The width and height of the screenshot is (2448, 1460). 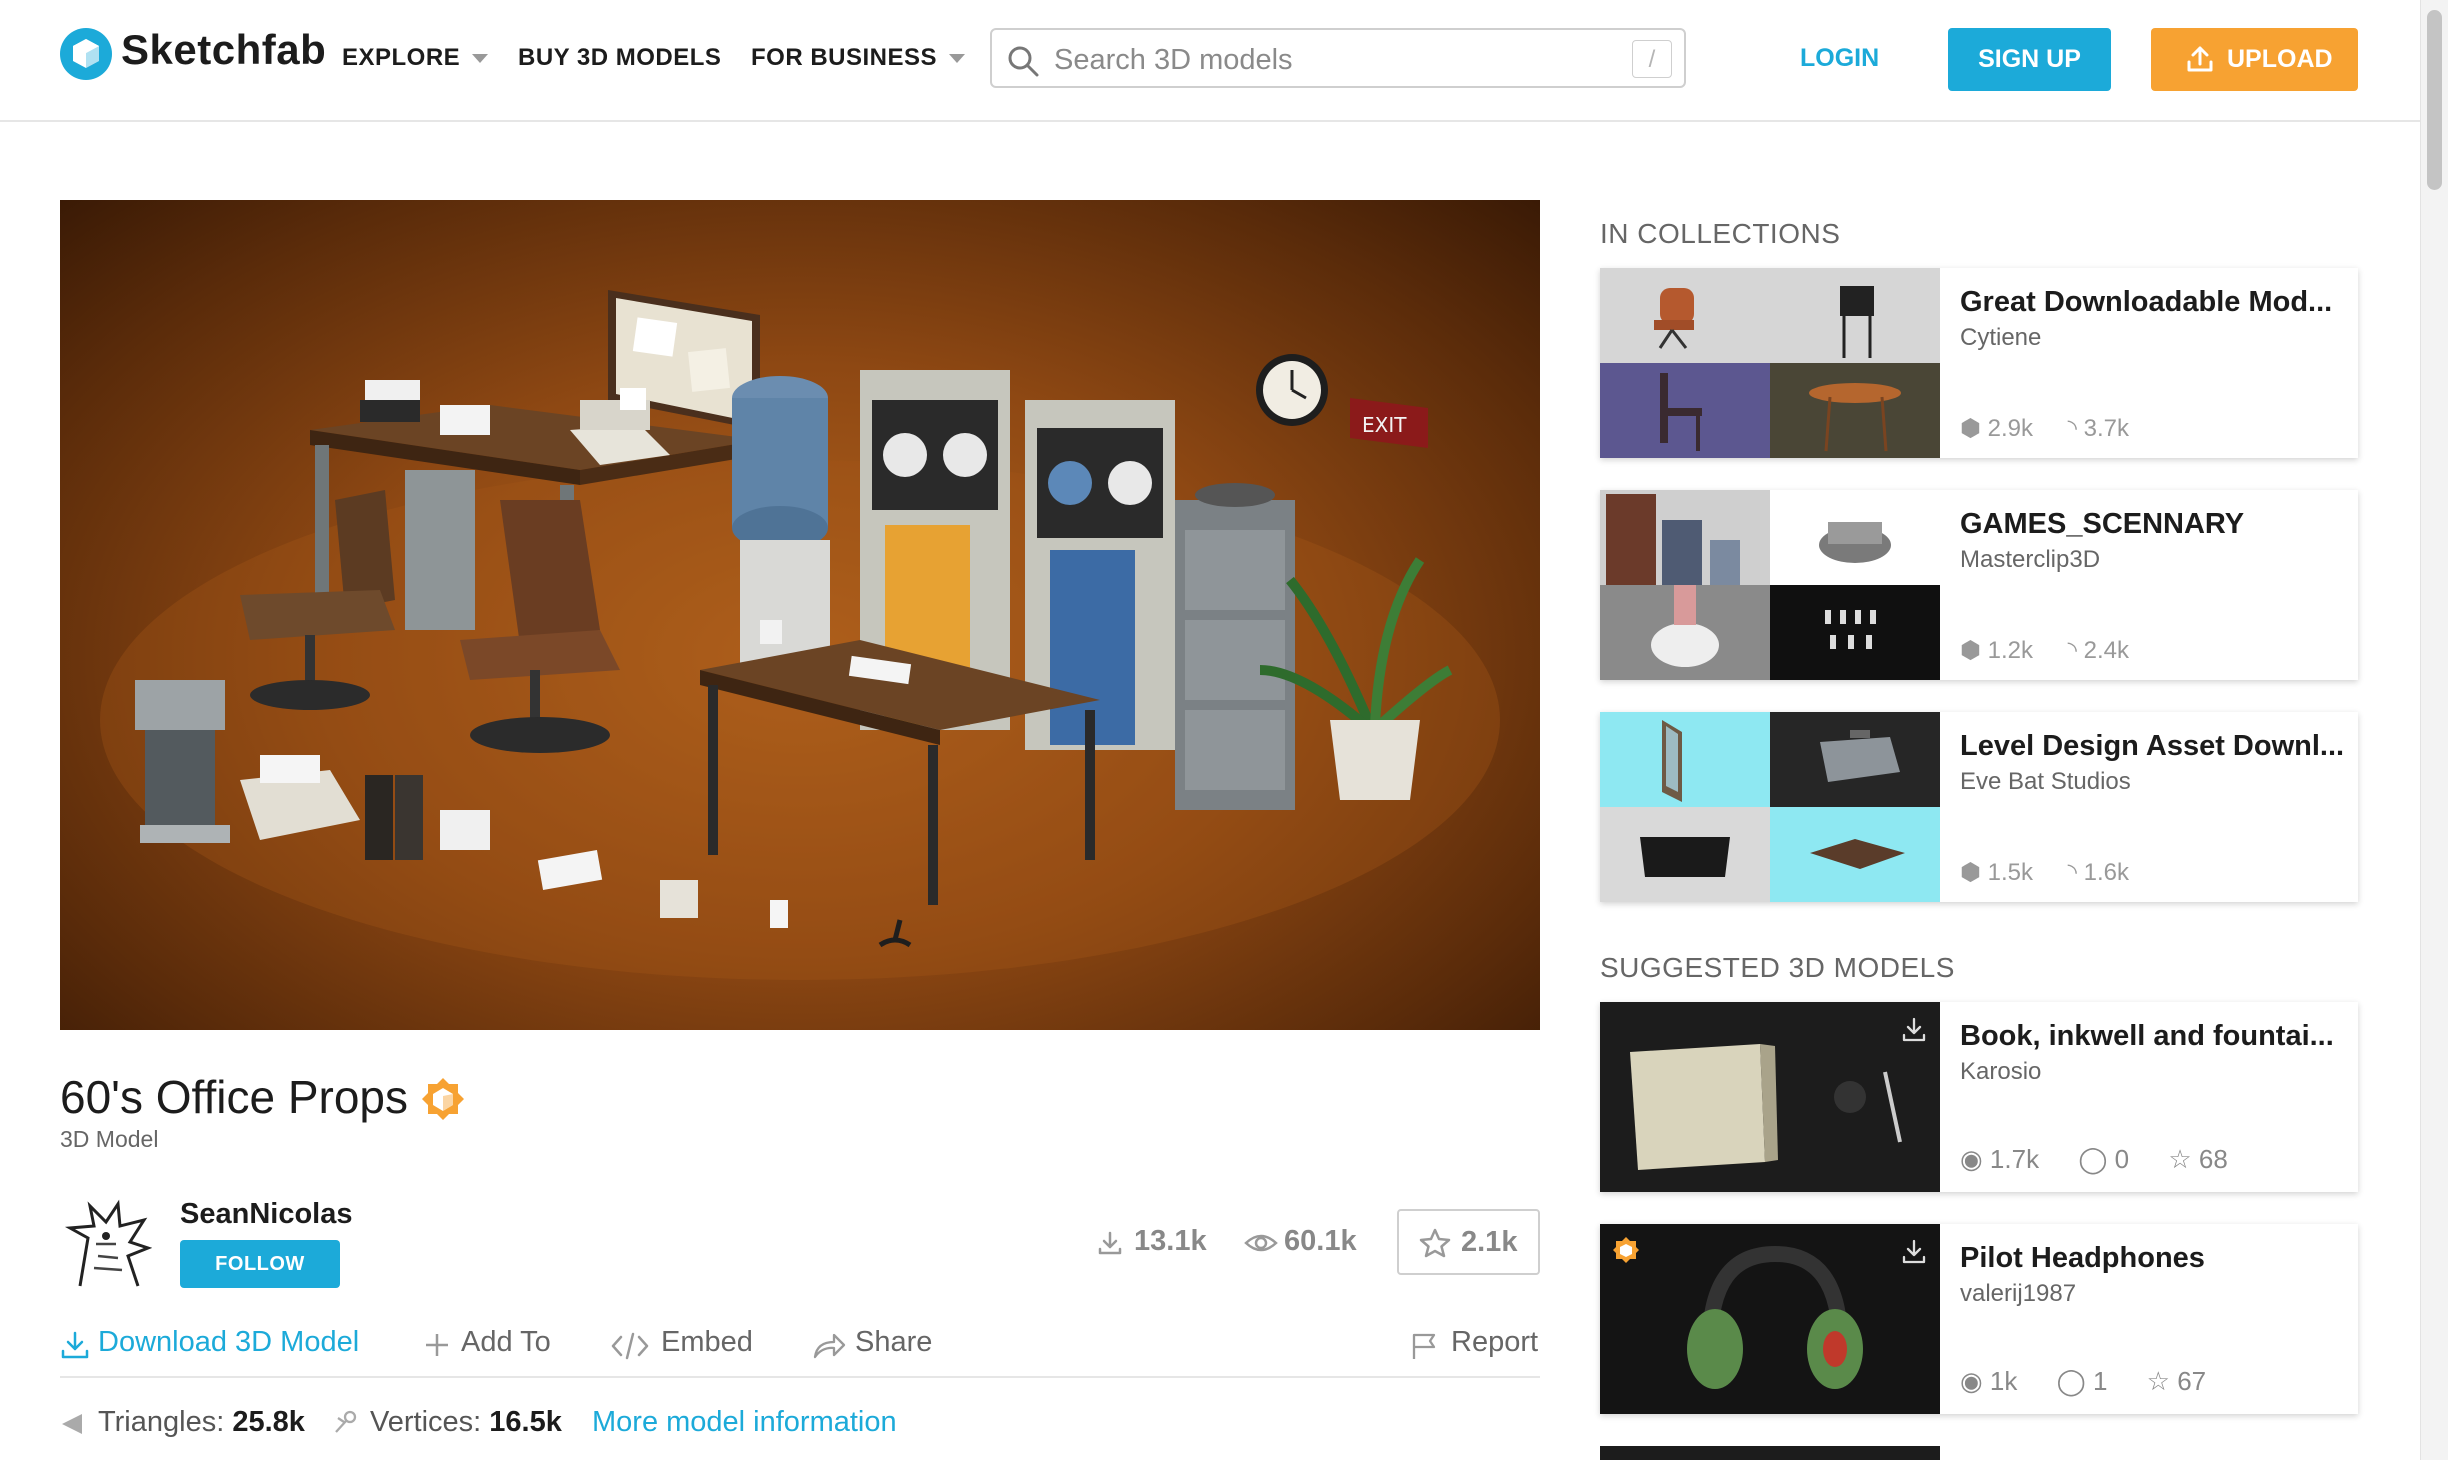 I want to click on download-label: Download 3D Model, so click(x=229, y=1342).